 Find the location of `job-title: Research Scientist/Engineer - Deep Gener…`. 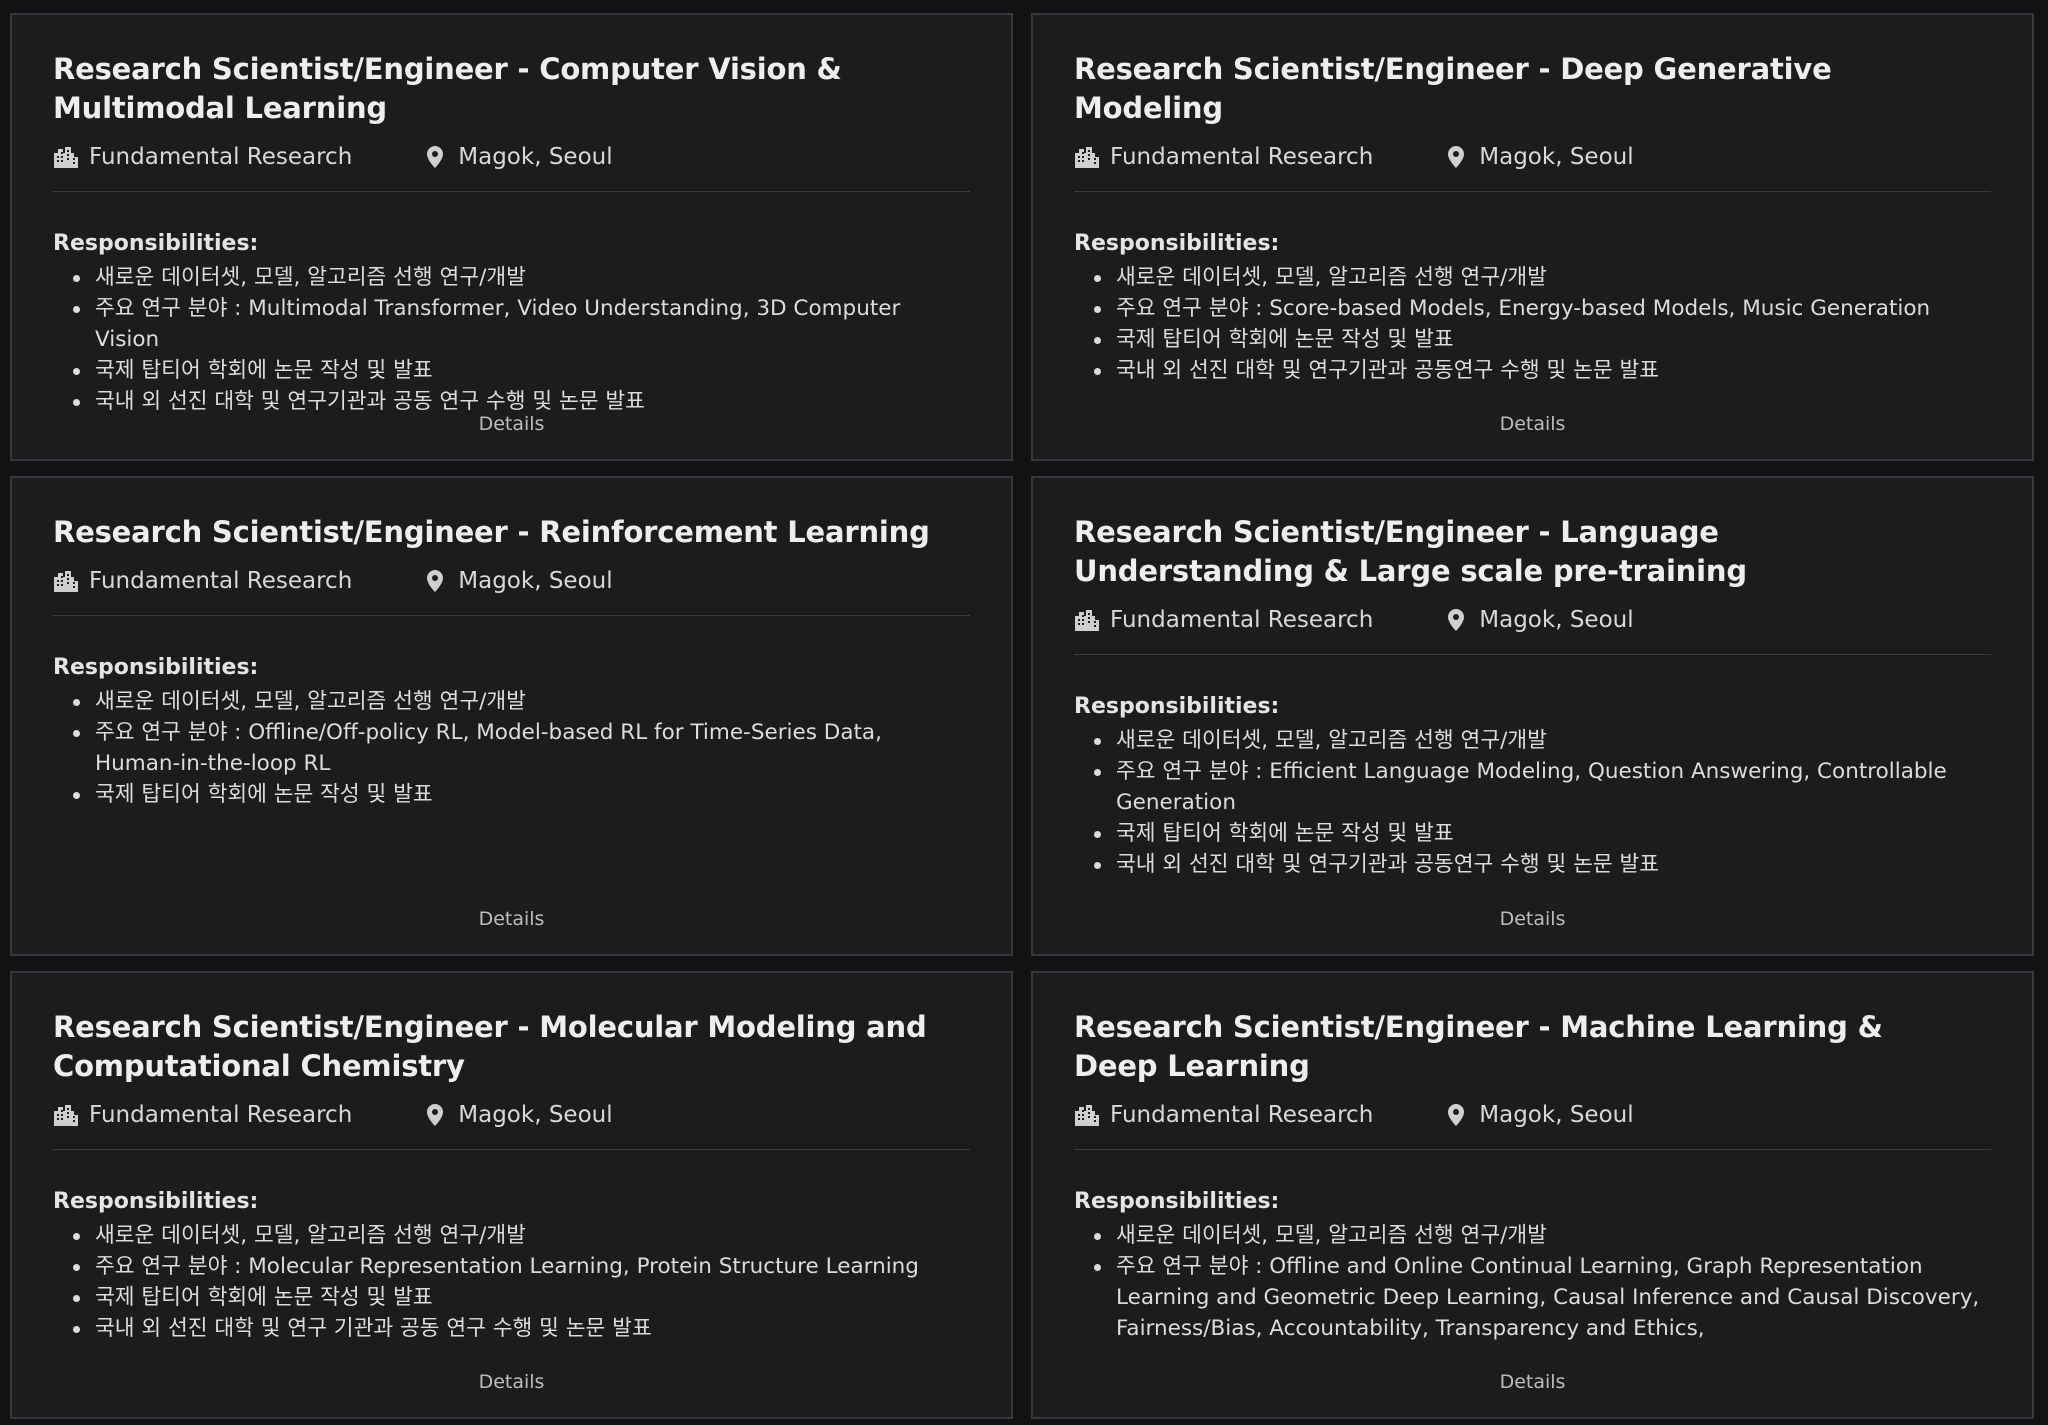

job-title: Research Scientist/Engineer - Deep Gener… is located at coordinates (1453, 88).